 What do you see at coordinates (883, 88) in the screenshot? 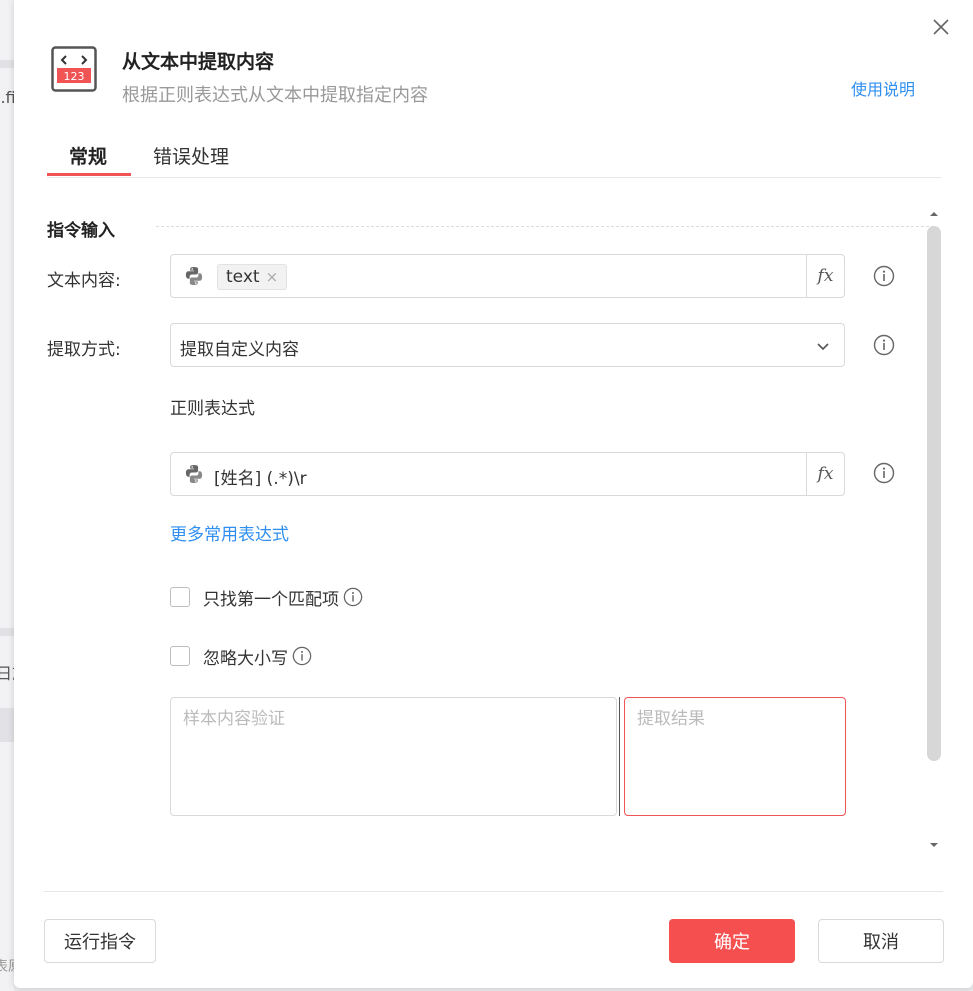
I see `help-link: 使用说明` at bounding box center [883, 88].